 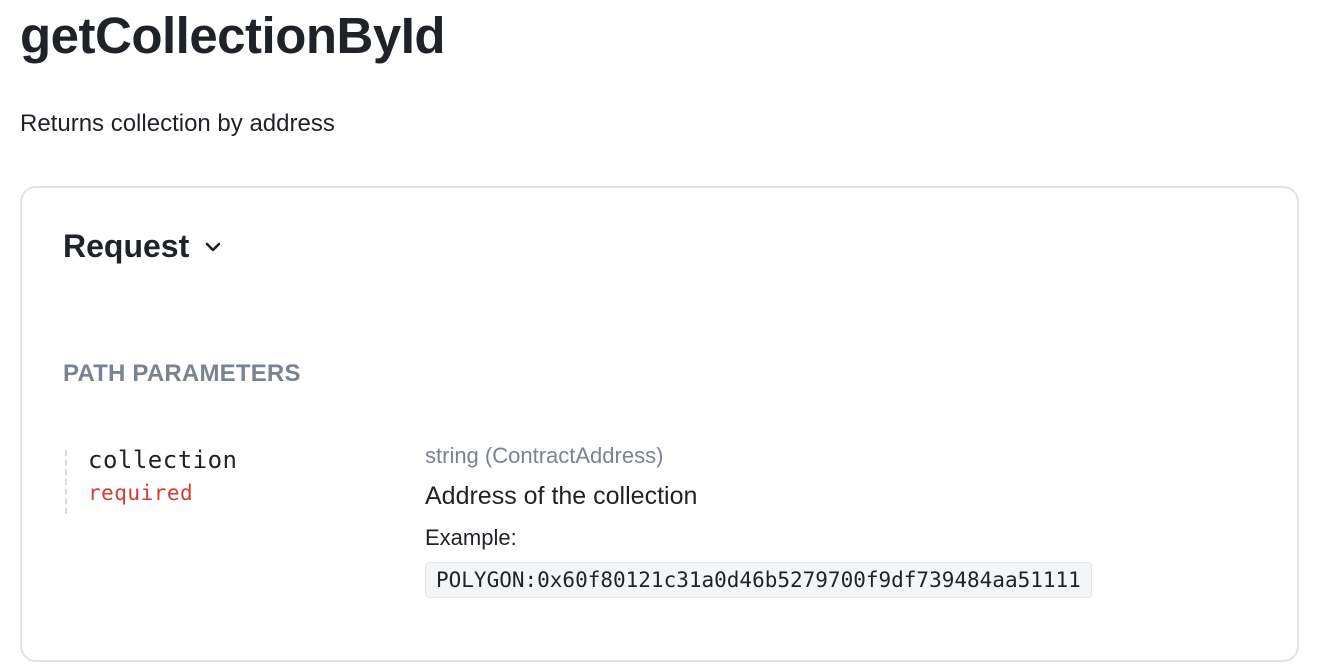 What do you see at coordinates (163, 460) in the screenshot?
I see `param-name: collection` at bounding box center [163, 460].